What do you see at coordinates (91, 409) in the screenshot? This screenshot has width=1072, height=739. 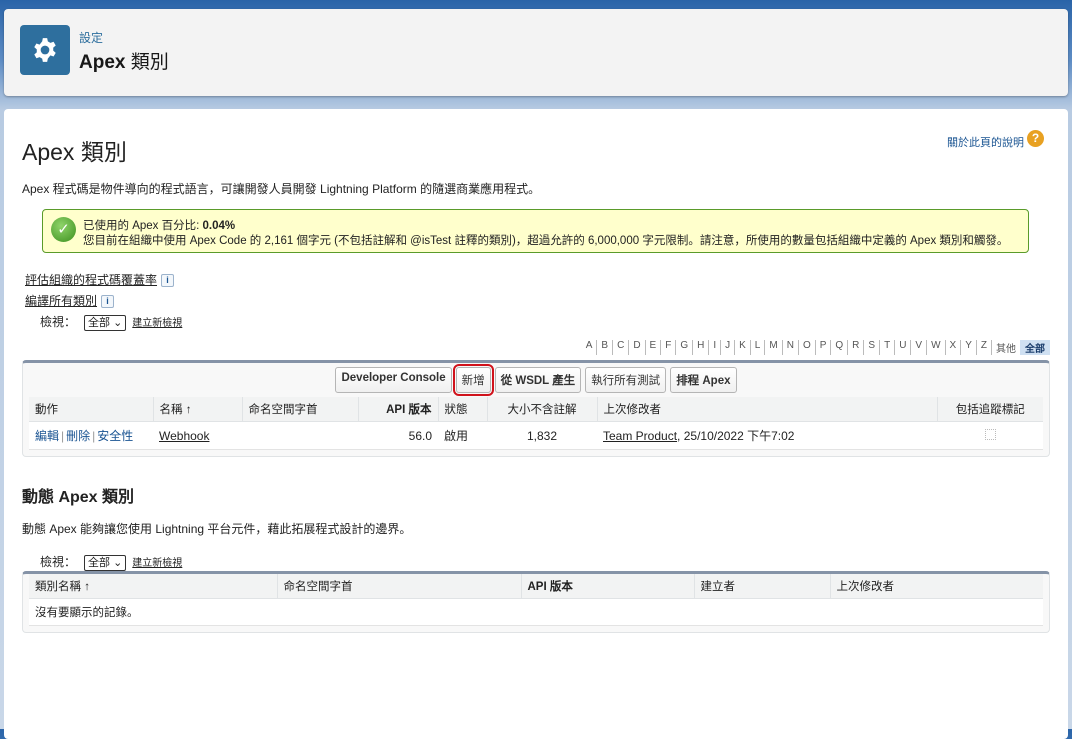 I see `col-action: 動作` at bounding box center [91, 409].